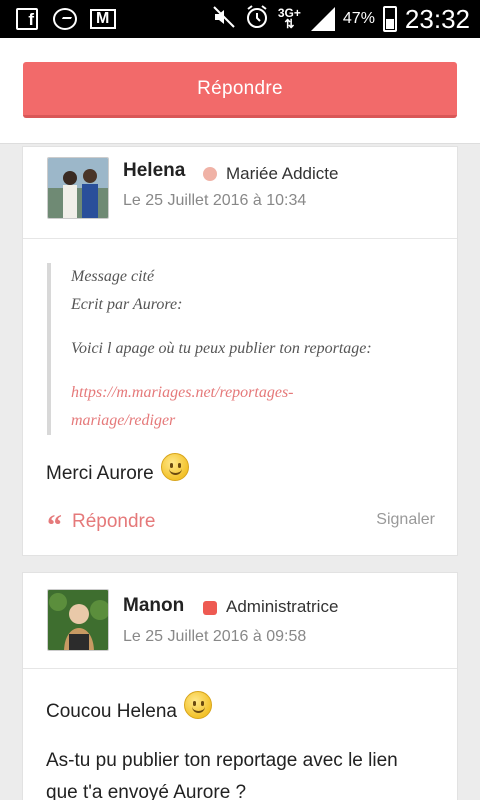 This screenshot has height=800, width=480. I want to click on facebook-icon: f, so click(27, 19).